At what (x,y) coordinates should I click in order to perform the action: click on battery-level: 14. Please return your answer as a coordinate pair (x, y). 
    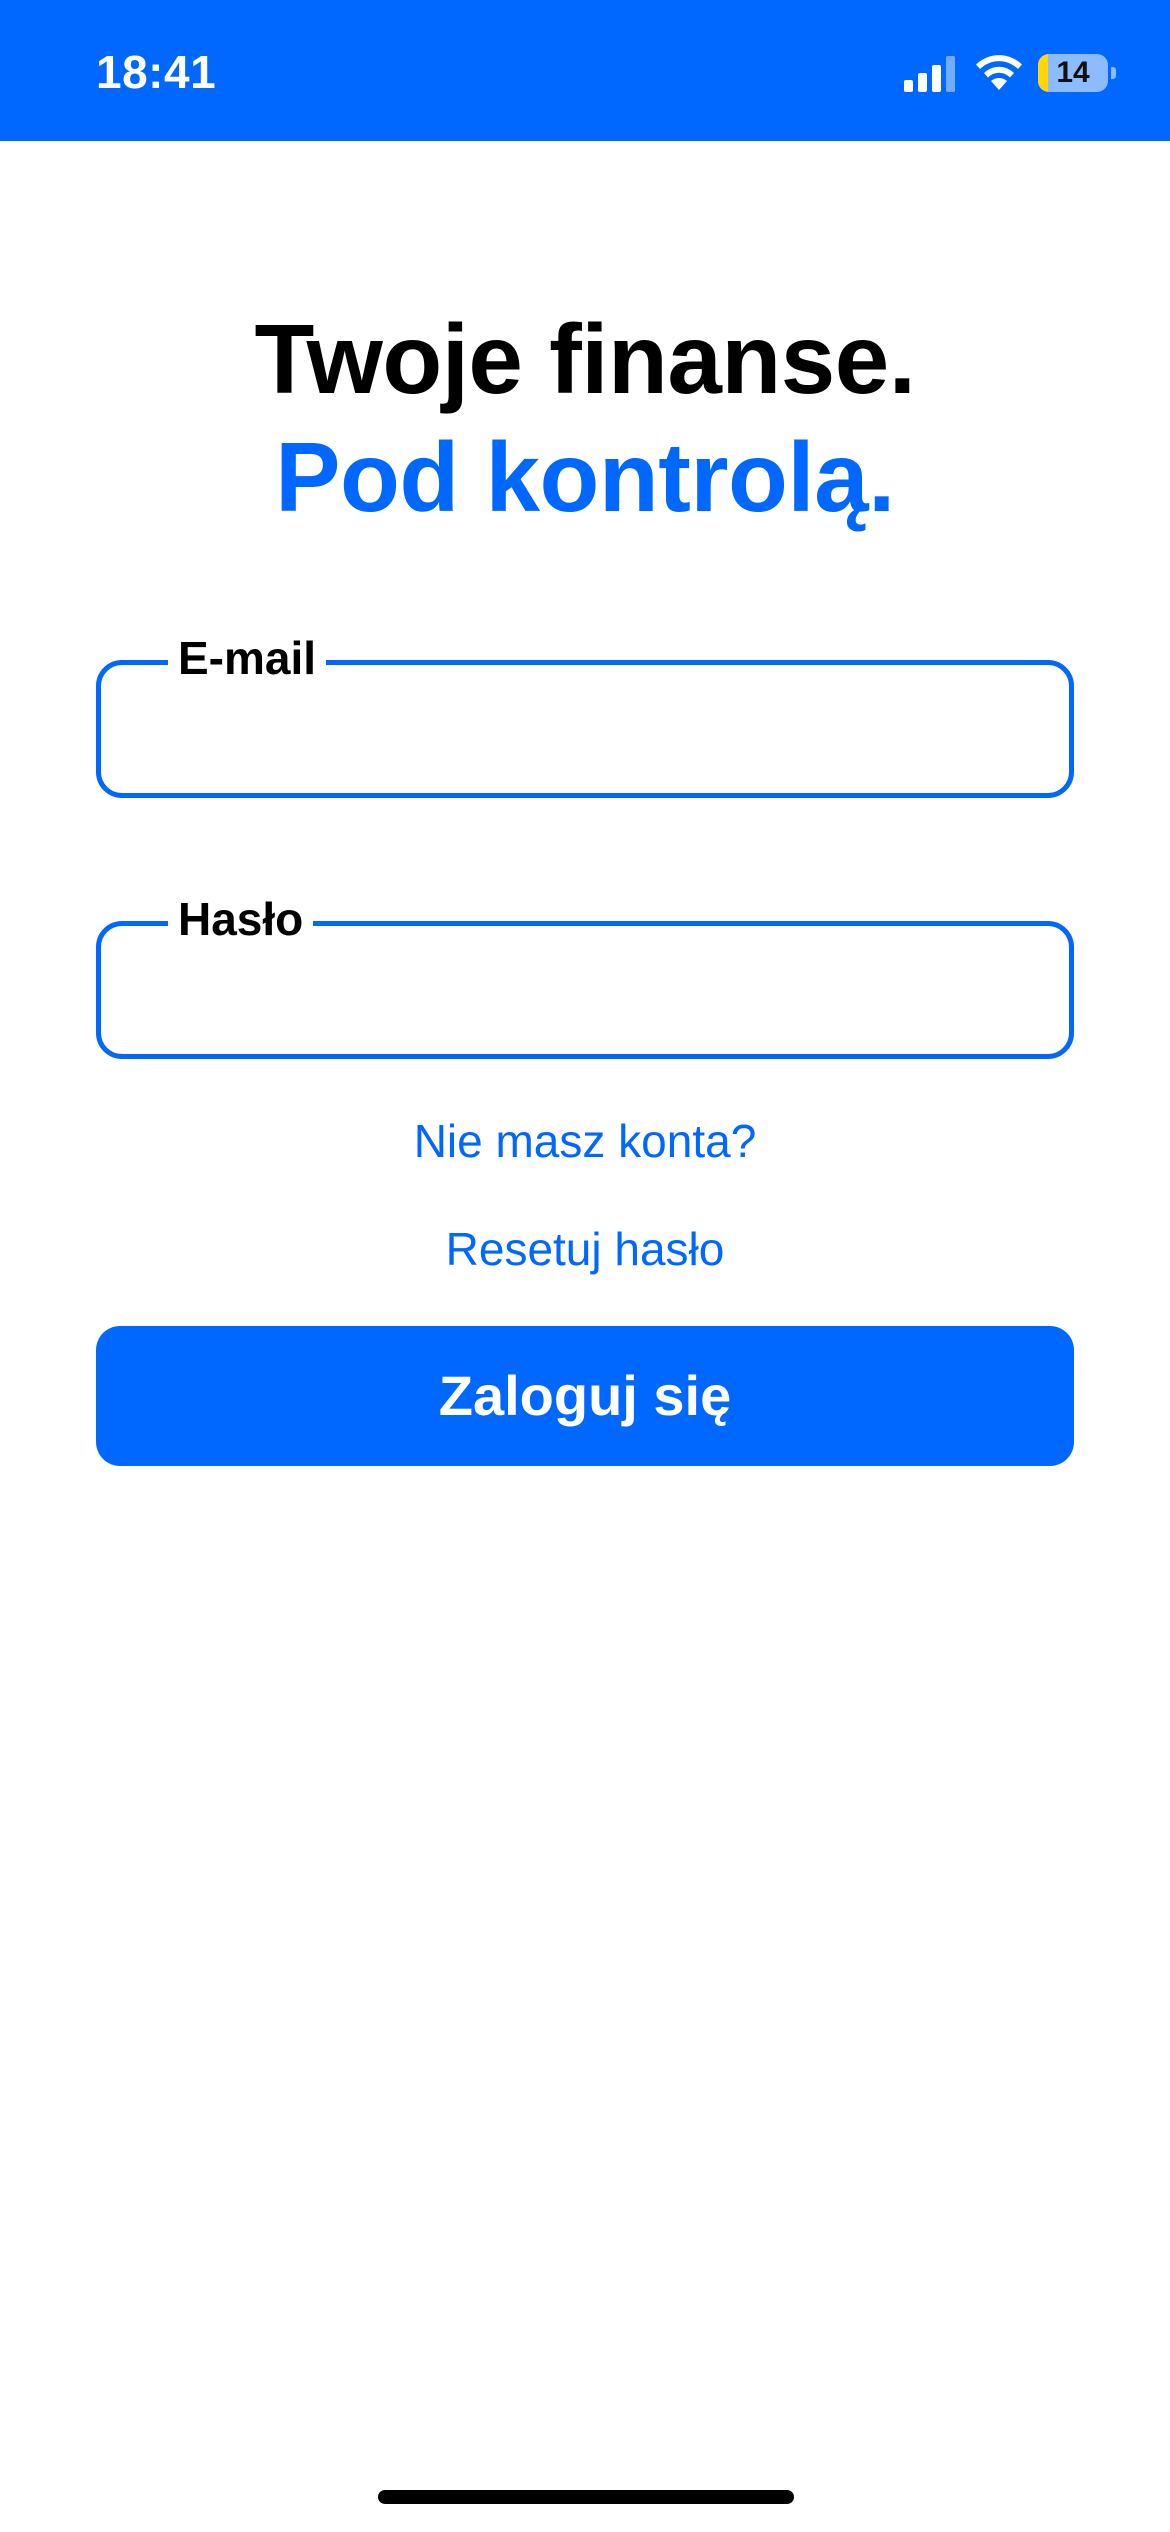
    Looking at the image, I should click on (1073, 72).